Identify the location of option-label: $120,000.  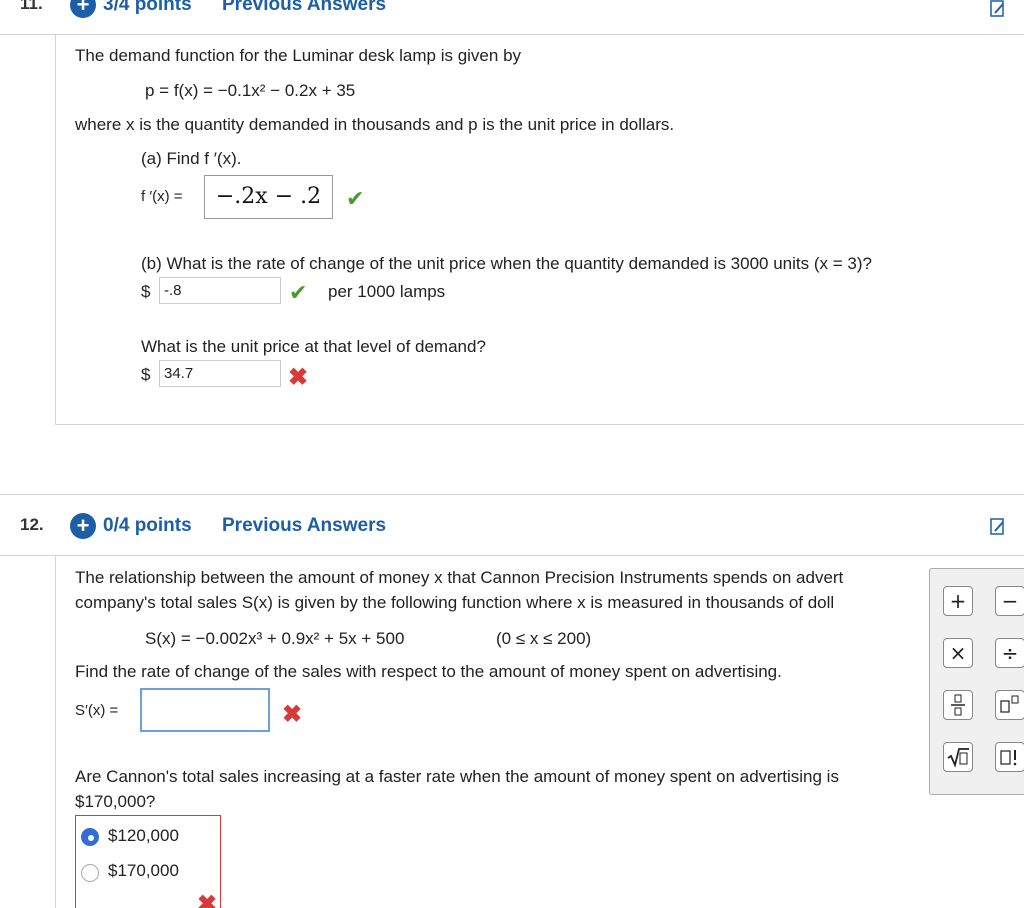
(143, 835).